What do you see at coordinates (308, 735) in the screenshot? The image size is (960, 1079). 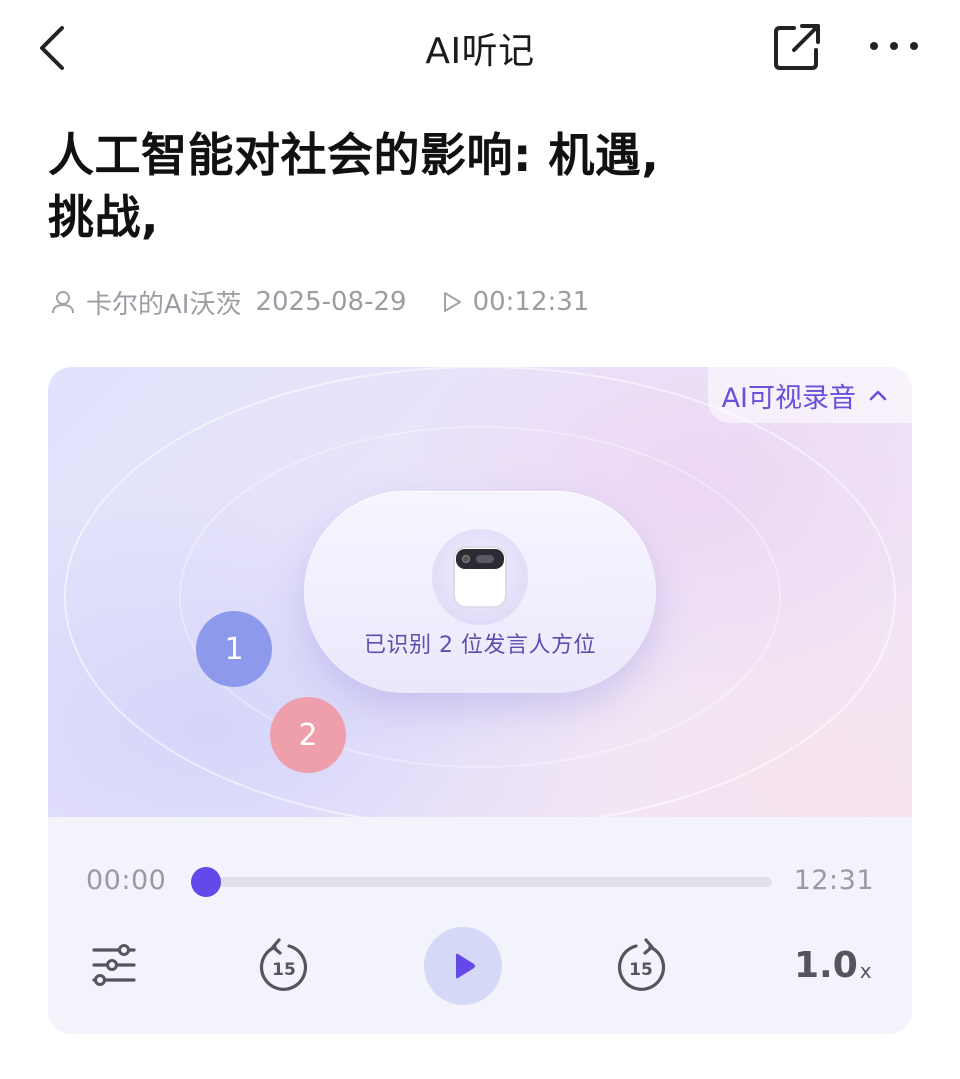 I see `speaker-marker-2: 2` at bounding box center [308, 735].